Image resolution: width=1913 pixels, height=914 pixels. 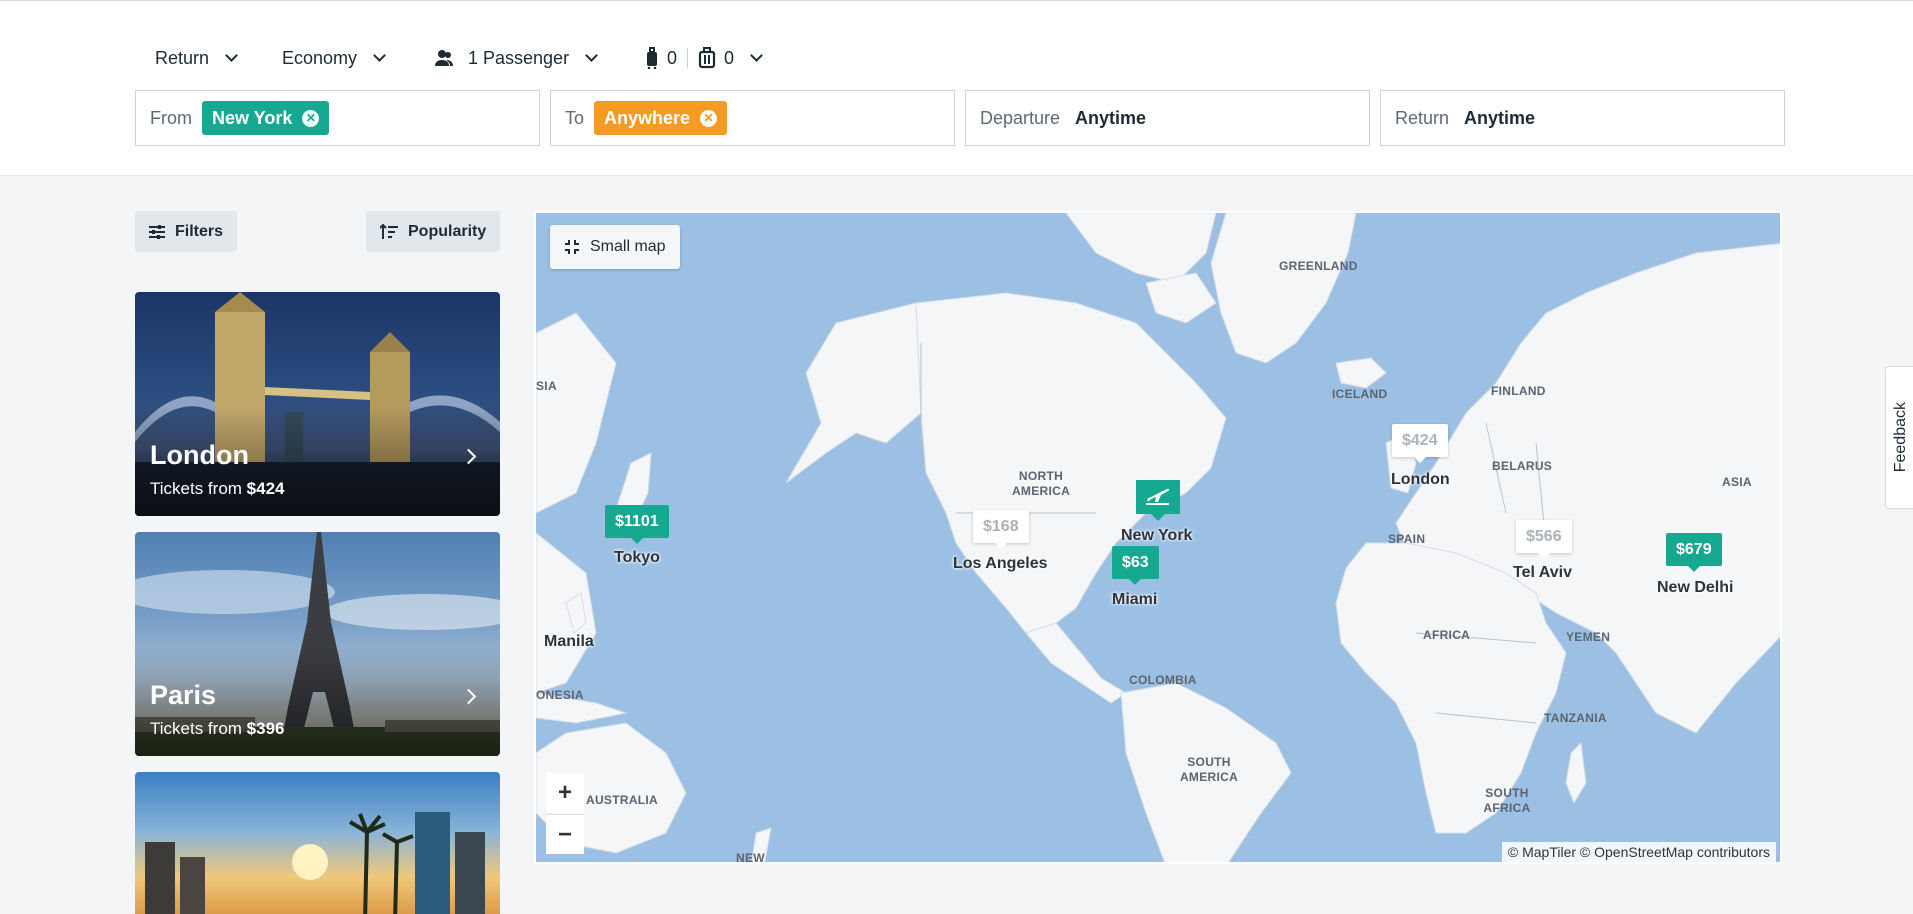 What do you see at coordinates (1001, 529) in the screenshot?
I see `price-marker-los-angeles: $168` at bounding box center [1001, 529].